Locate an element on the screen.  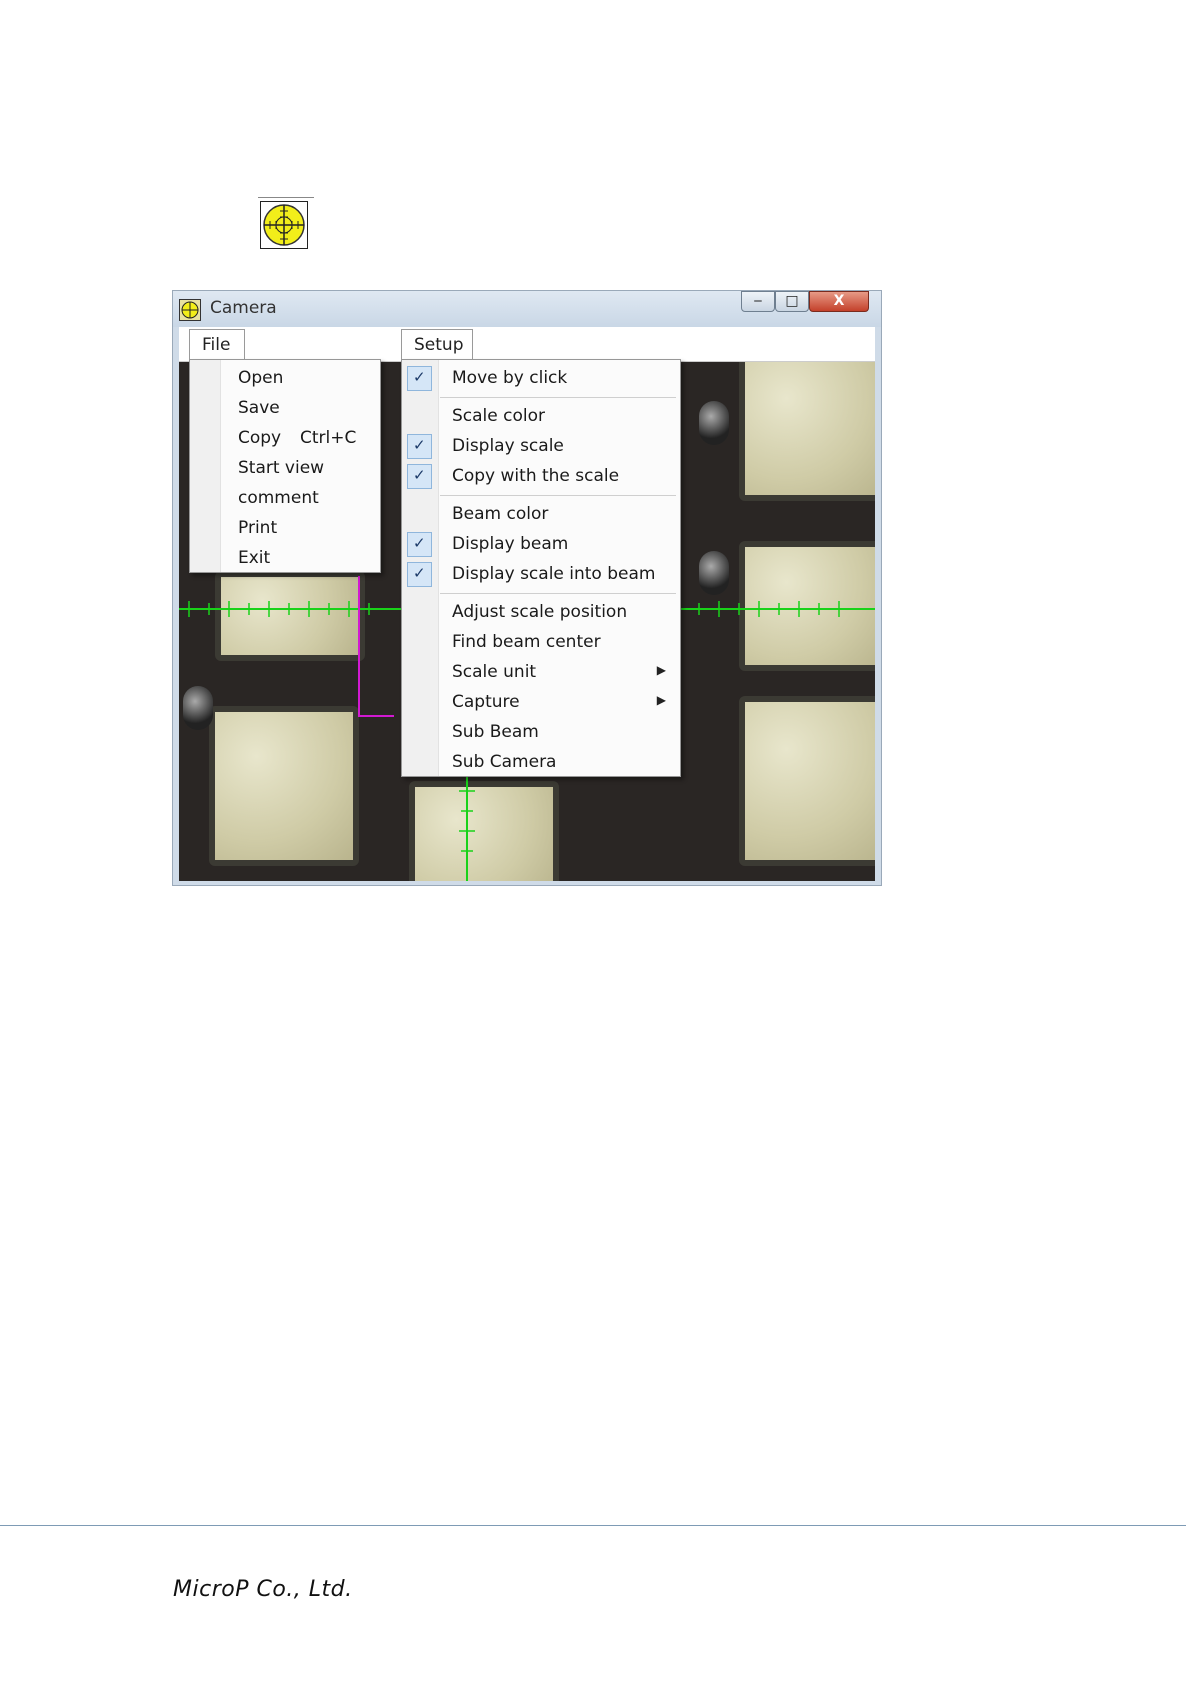
menu-setup-label: Setup is located at coordinates (439, 345).